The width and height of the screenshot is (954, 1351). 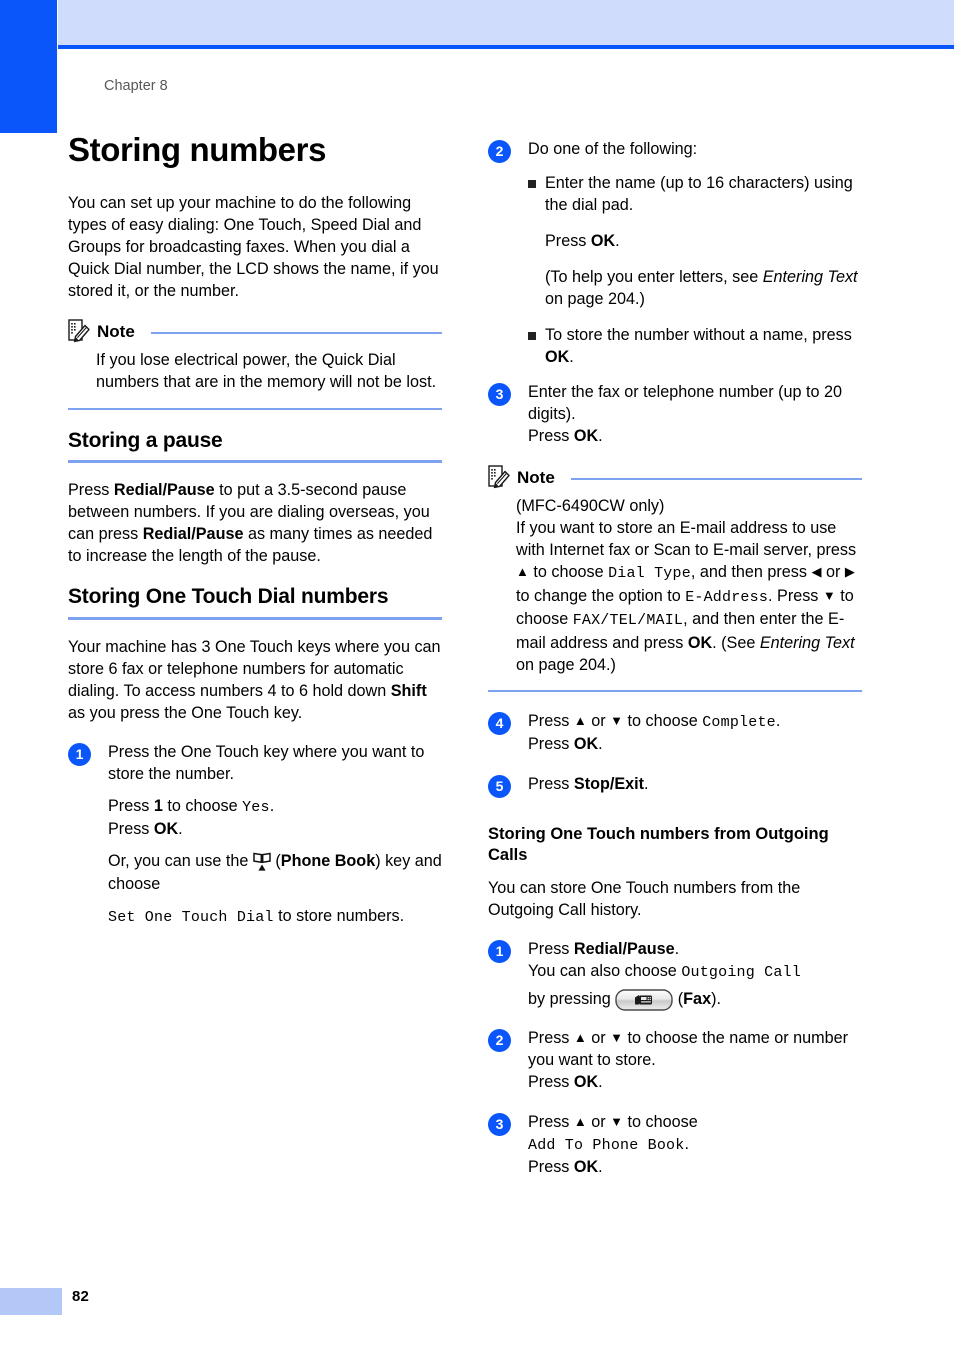 I want to click on step-bold: Fax, so click(x=697, y=998).